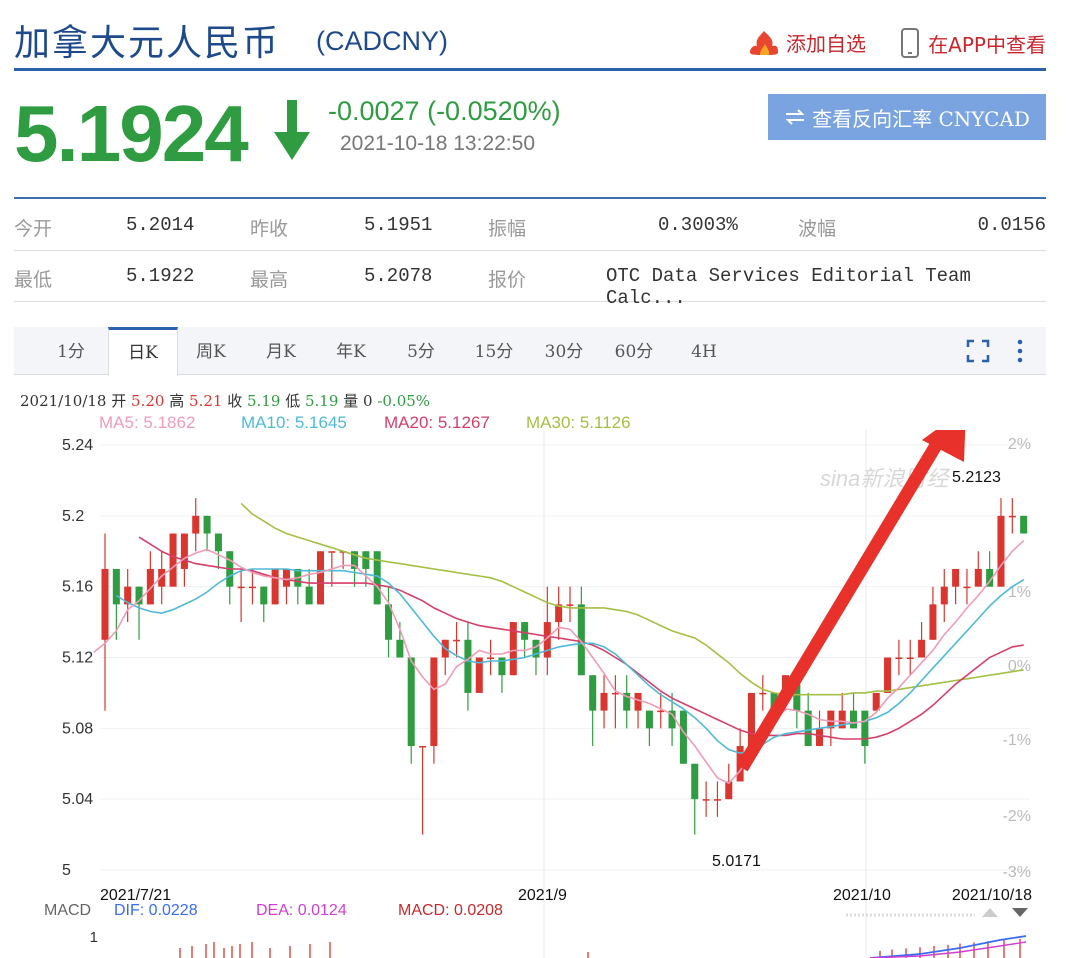  Describe the element at coordinates (382, 41) in the screenshot. I see `symbol-code: (CADCNY)` at that location.